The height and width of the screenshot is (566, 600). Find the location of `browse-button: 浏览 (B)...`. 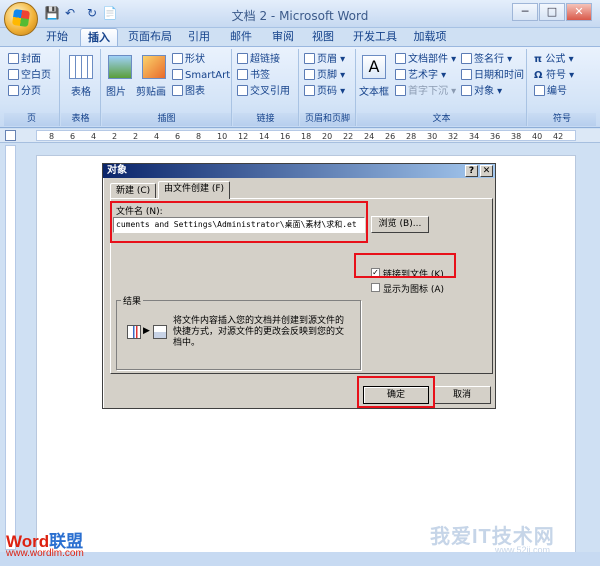

browse-button: 浏览 (B)... is located at coordinates (400, 224).